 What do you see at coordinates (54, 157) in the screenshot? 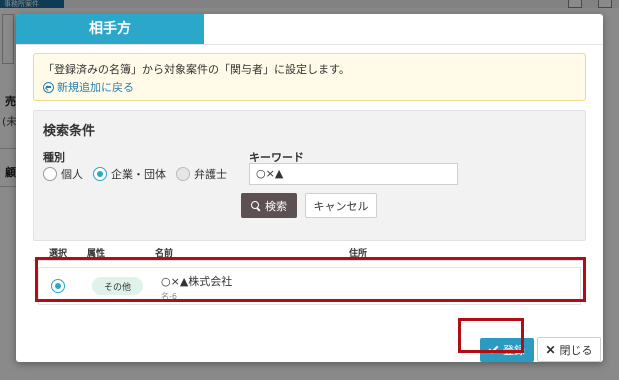
I see `kind-label: 種別` at bounding box center [54, 157].